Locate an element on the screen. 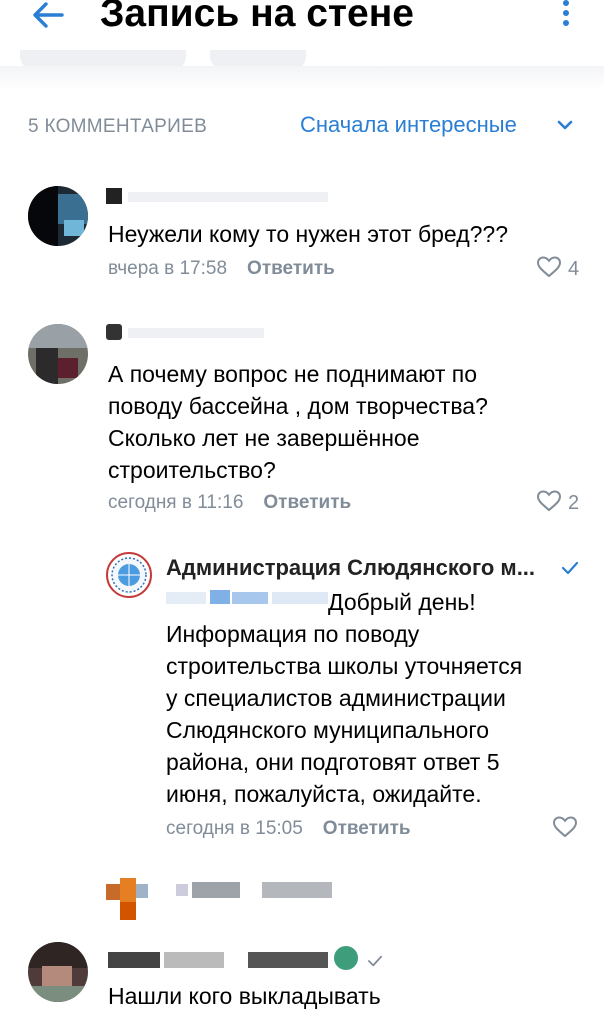 This screenshot has height=1020, width=604. comment-meta: сегодня в 11:16 Ответить is located at coordinates (229, 503).